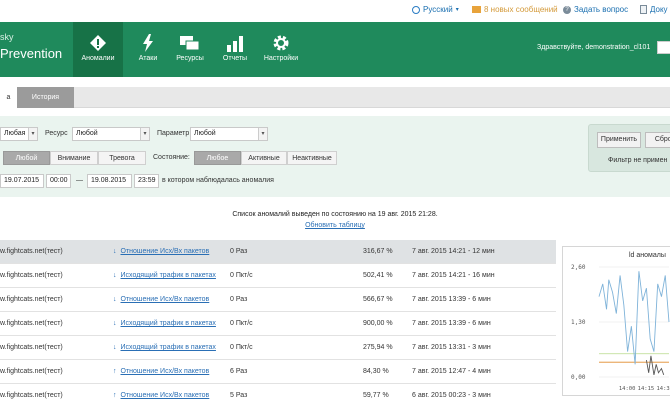 The image size is (670, 400). What do you see at coordinates (281, 43) in the screenshot?
I see `gear-icon` at bounding box center [281, 43].